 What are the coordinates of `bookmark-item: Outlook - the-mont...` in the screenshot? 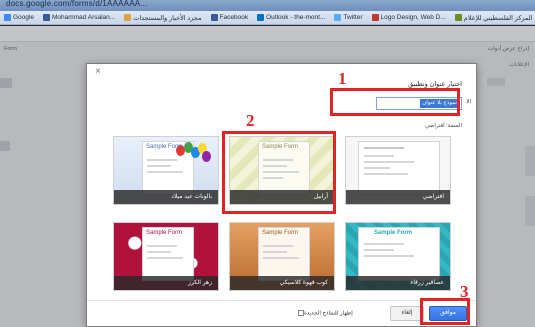 It's located at (291, 17).